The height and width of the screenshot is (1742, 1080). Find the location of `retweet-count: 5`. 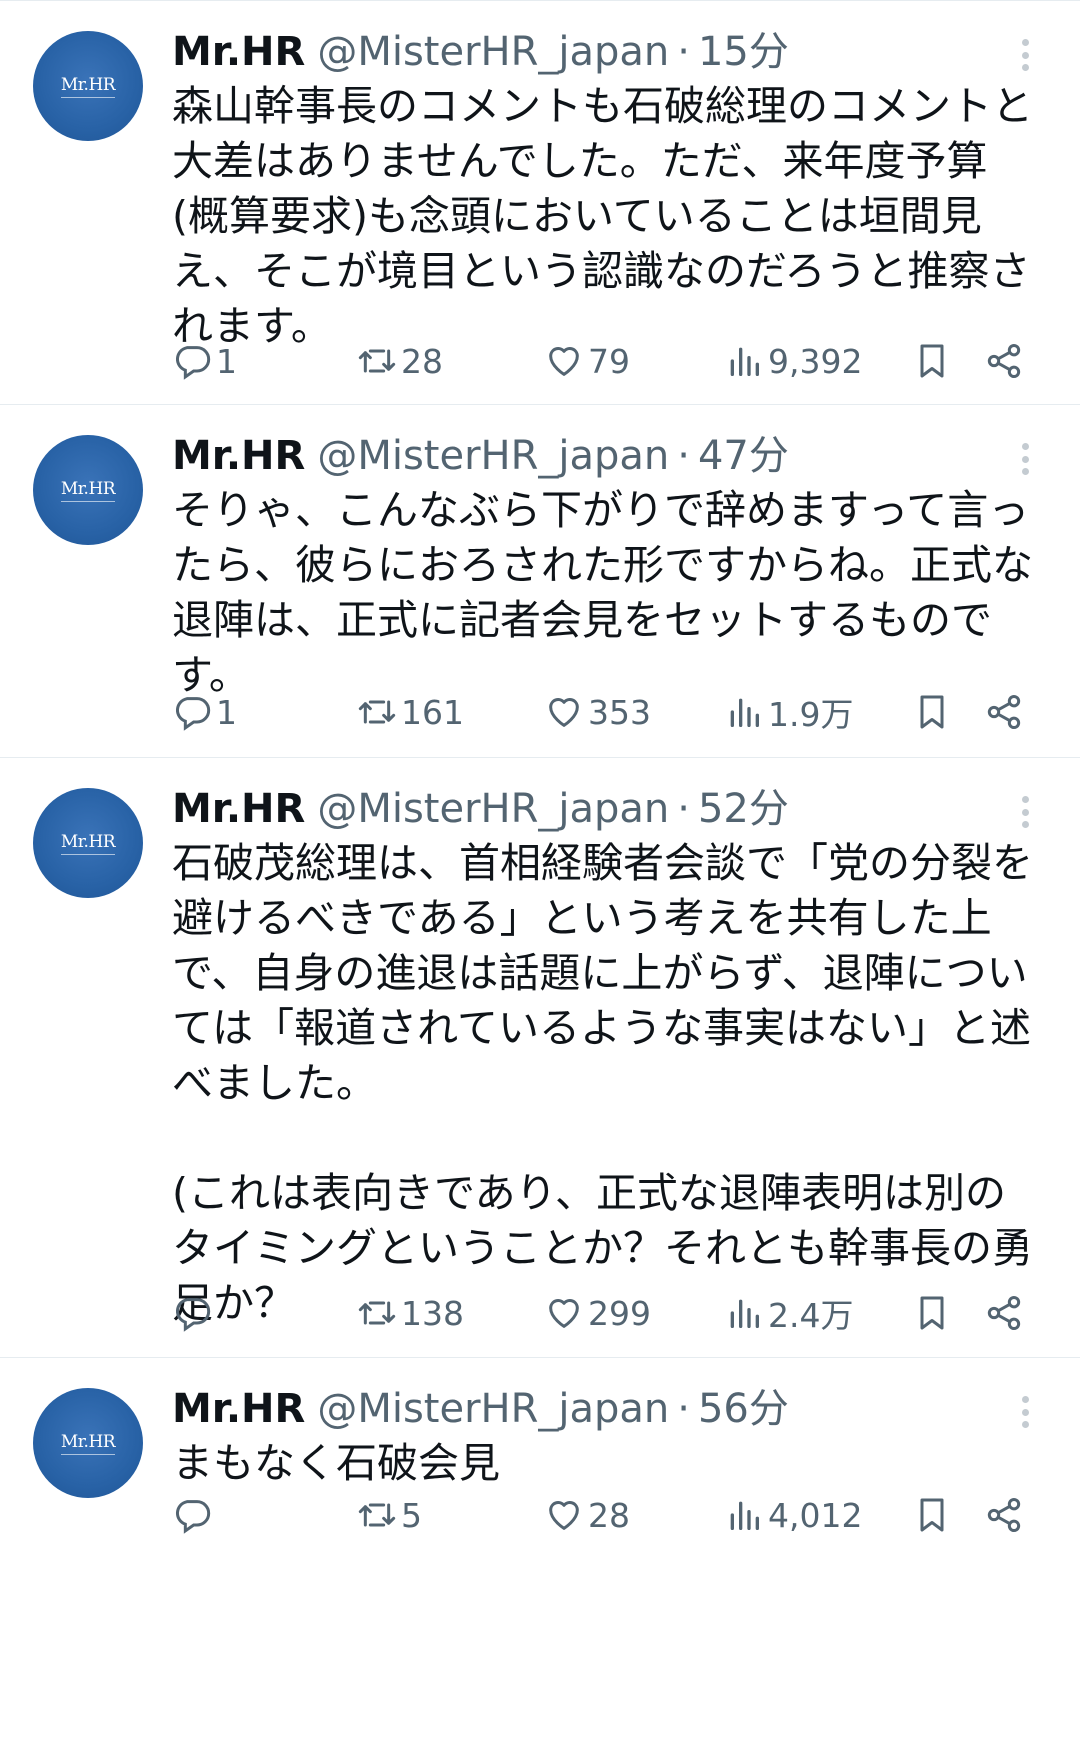

retweet-count: 5 is located at coordinates (411, 1515).